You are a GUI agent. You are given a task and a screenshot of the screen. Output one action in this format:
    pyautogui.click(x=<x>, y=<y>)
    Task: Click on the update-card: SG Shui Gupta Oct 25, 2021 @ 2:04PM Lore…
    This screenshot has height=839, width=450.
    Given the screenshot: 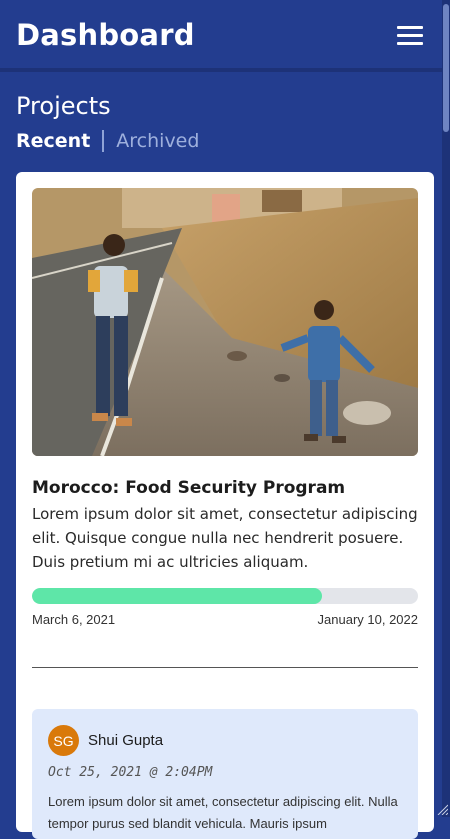 What is the action you would take?
    pyautogui.click(x=225, y=774)
    